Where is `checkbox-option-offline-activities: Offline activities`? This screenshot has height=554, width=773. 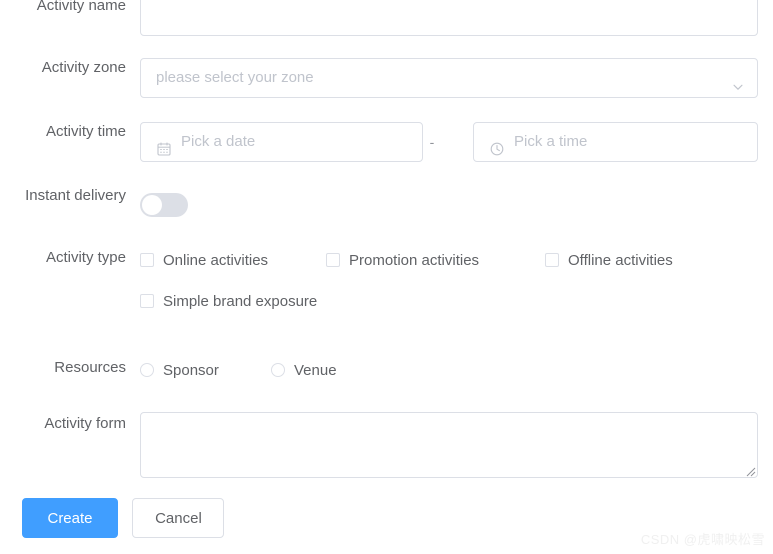 checkbox-option-offline-activities: Offline activities is located at coordinates (609, 260).